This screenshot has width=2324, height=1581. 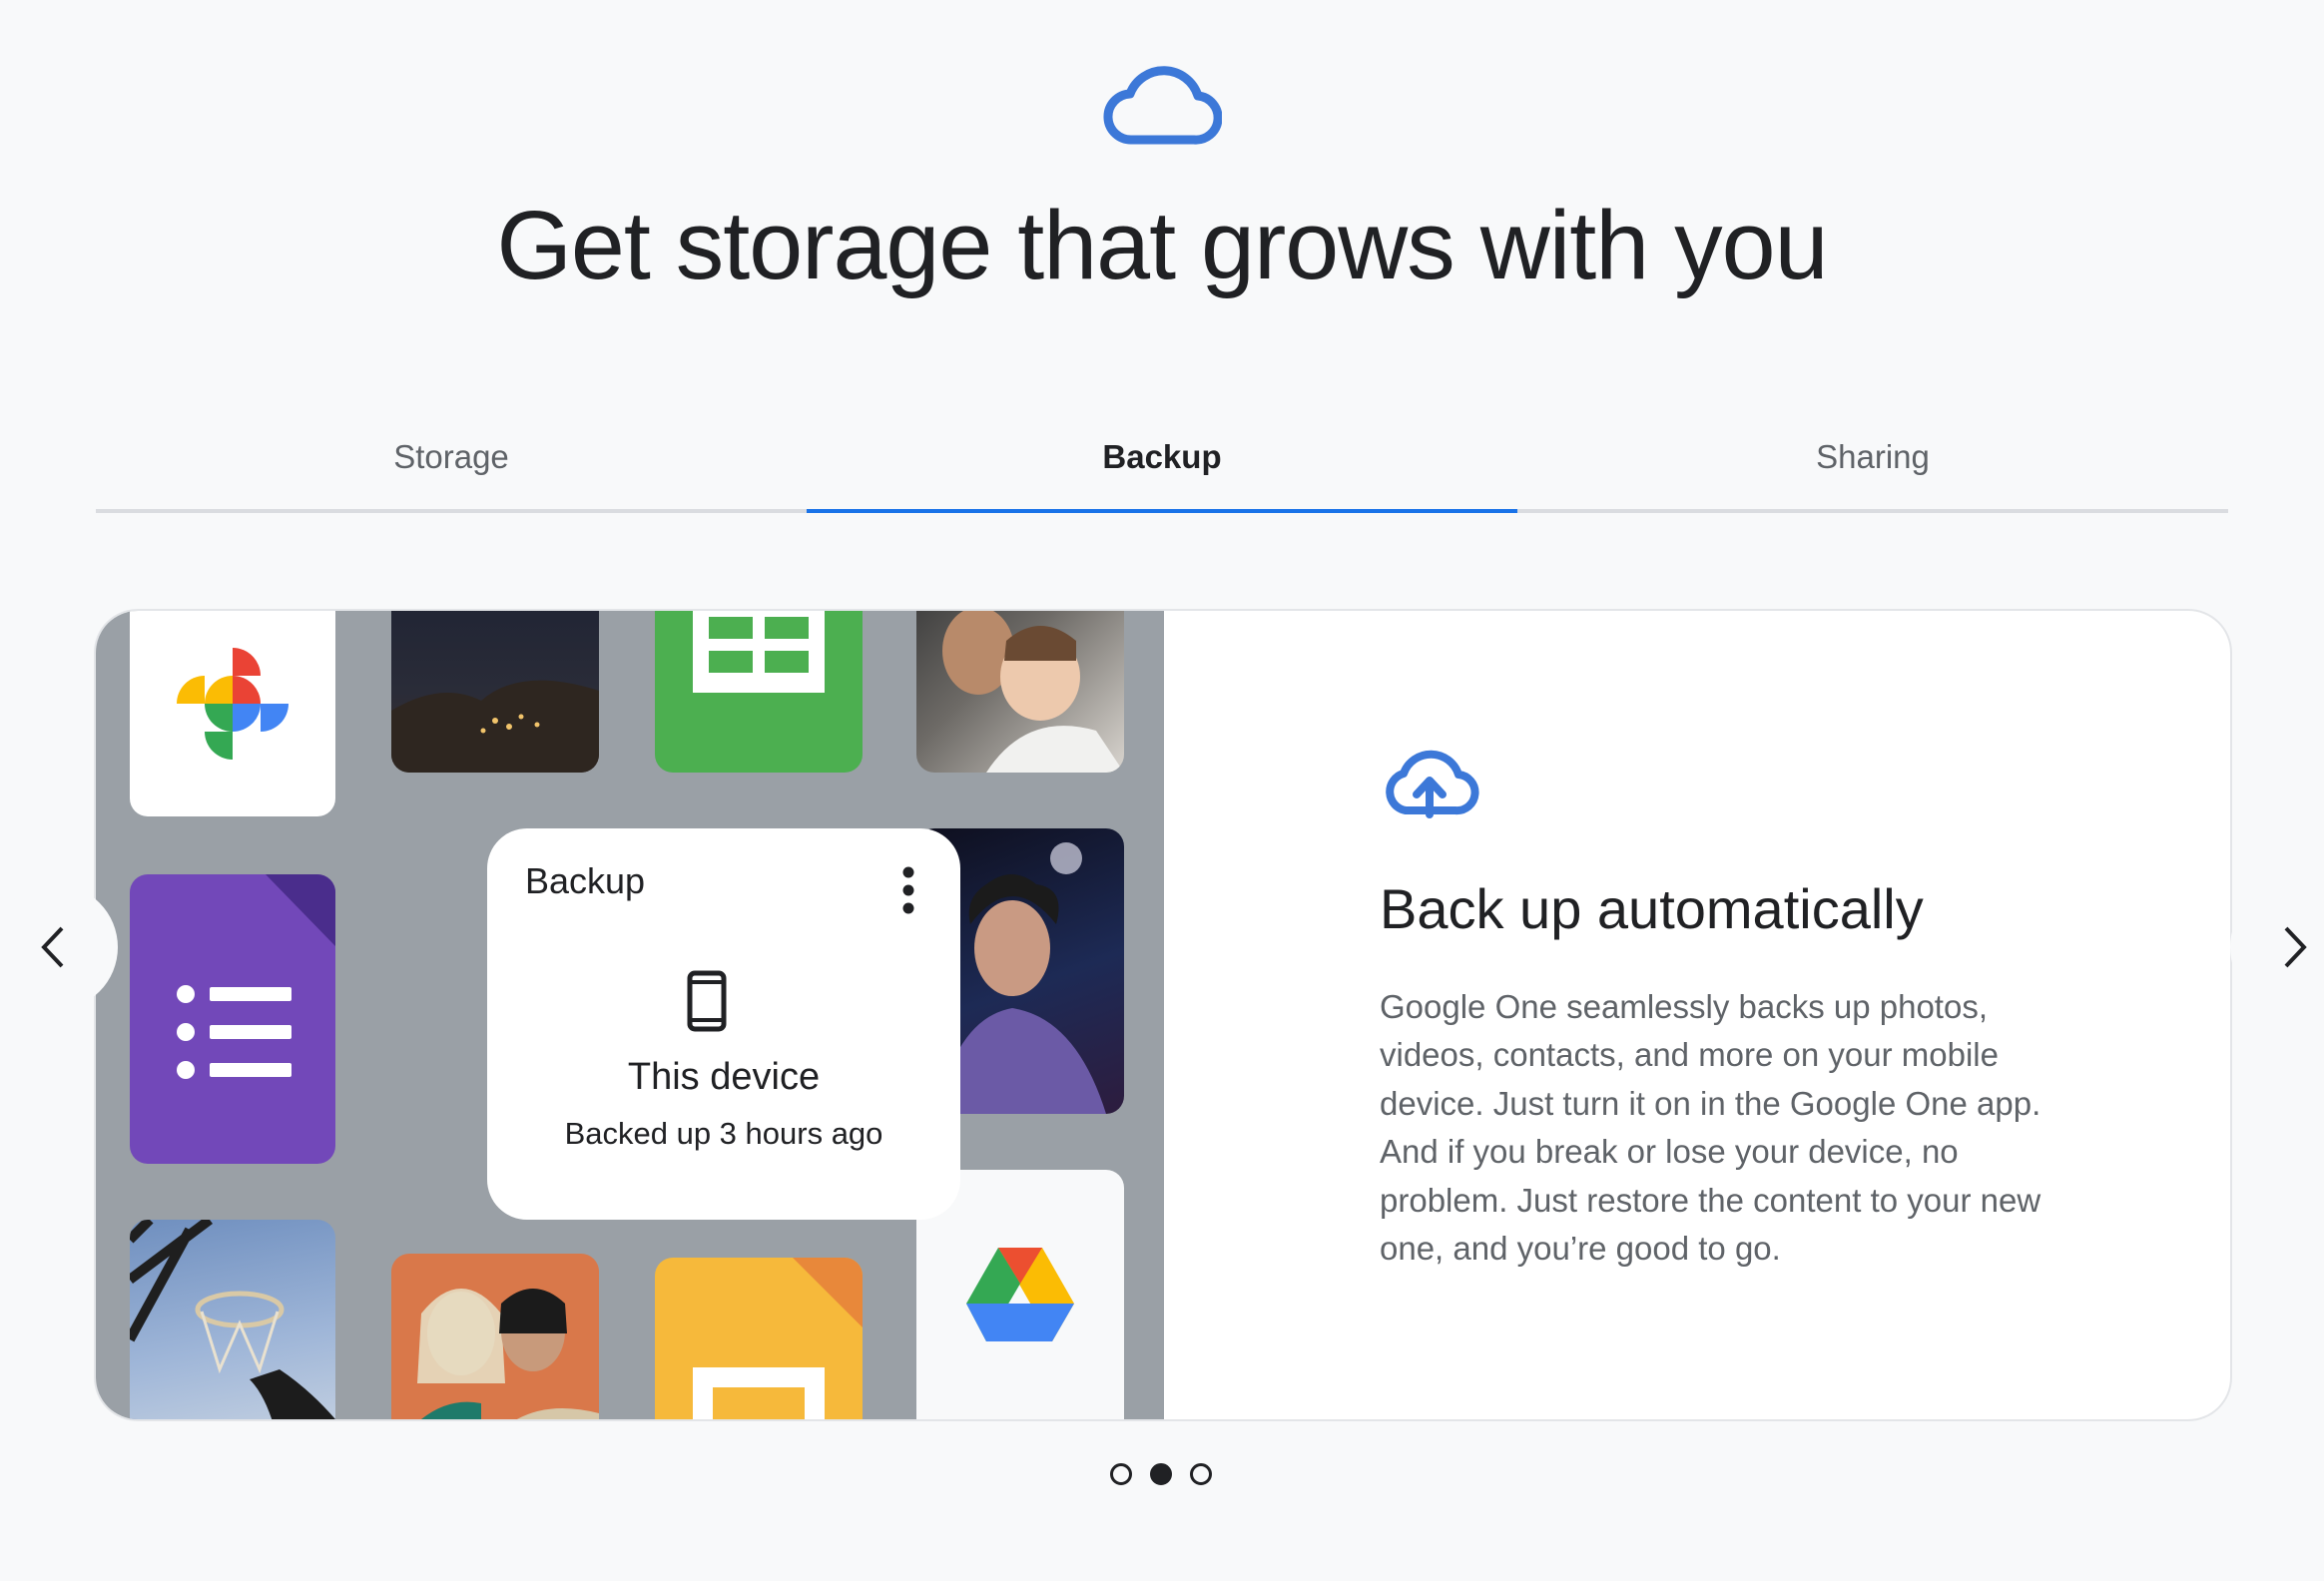 What do you see at coordinates (1652, 908) in the screenshot?
I see `feature-title: Back up automatically` at bounding box center [1652, 908].